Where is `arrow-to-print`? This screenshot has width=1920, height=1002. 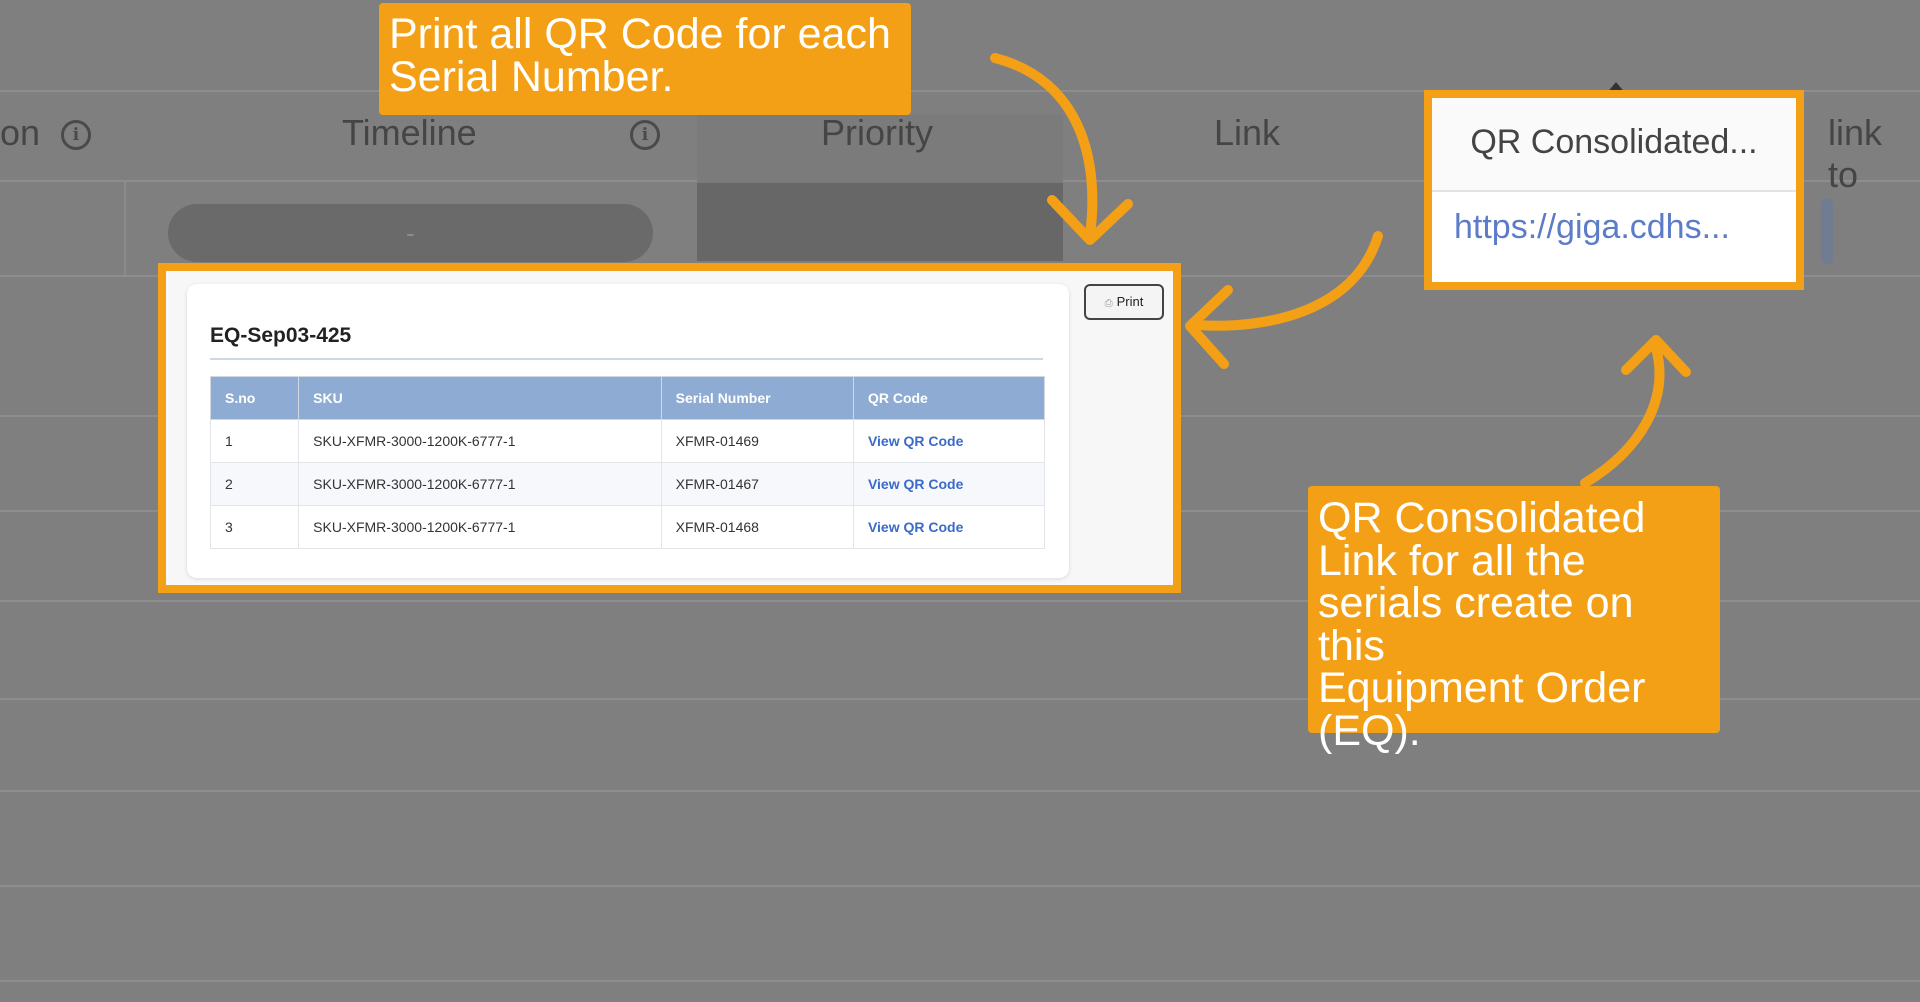
arrow-to-print is located at coordinates (1044, 146).